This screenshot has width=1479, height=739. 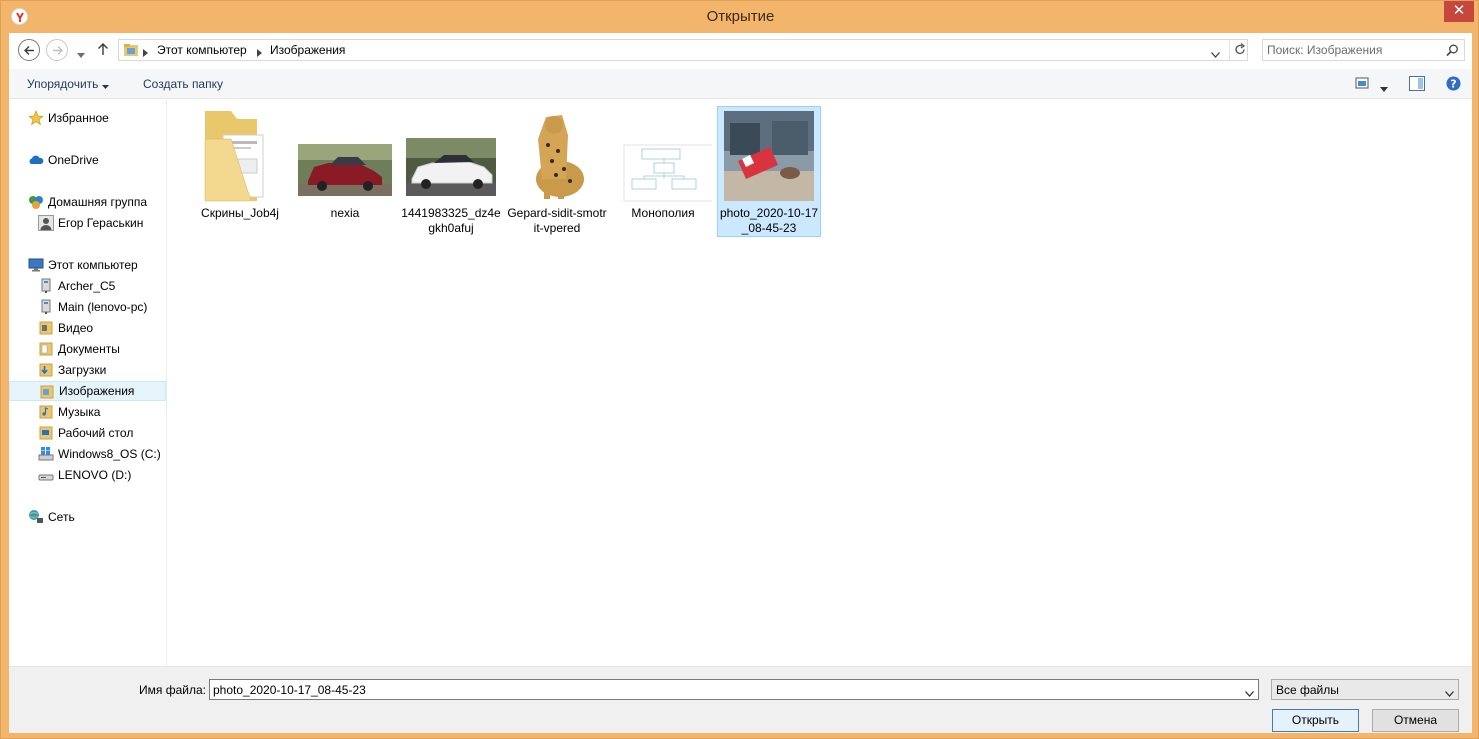 I want to click on sidebar-item-user: Егор Гераськин, so click(x=100, y=223).